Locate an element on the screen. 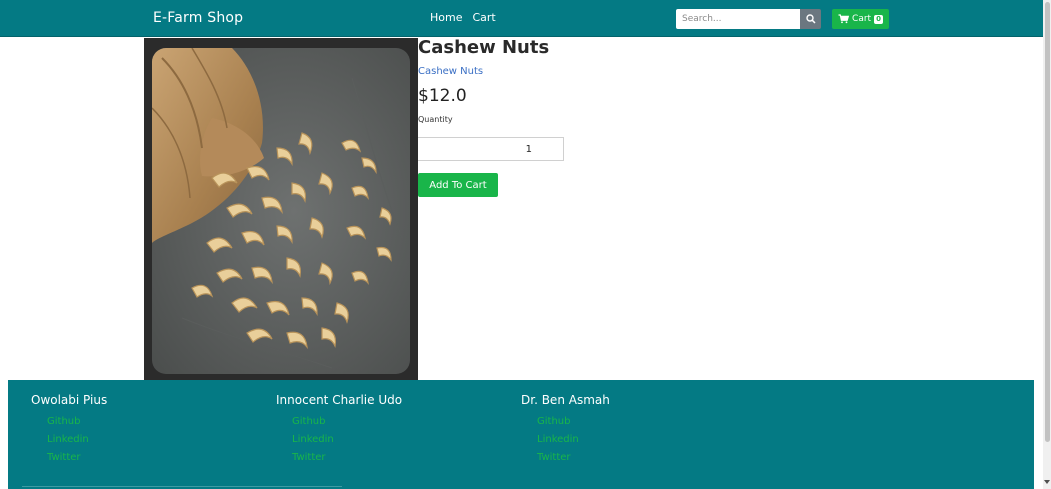 This screenshot has height=489, width=1051. footer-person-name: Dr. Ben Asmah is located at coordinates (565, 400).